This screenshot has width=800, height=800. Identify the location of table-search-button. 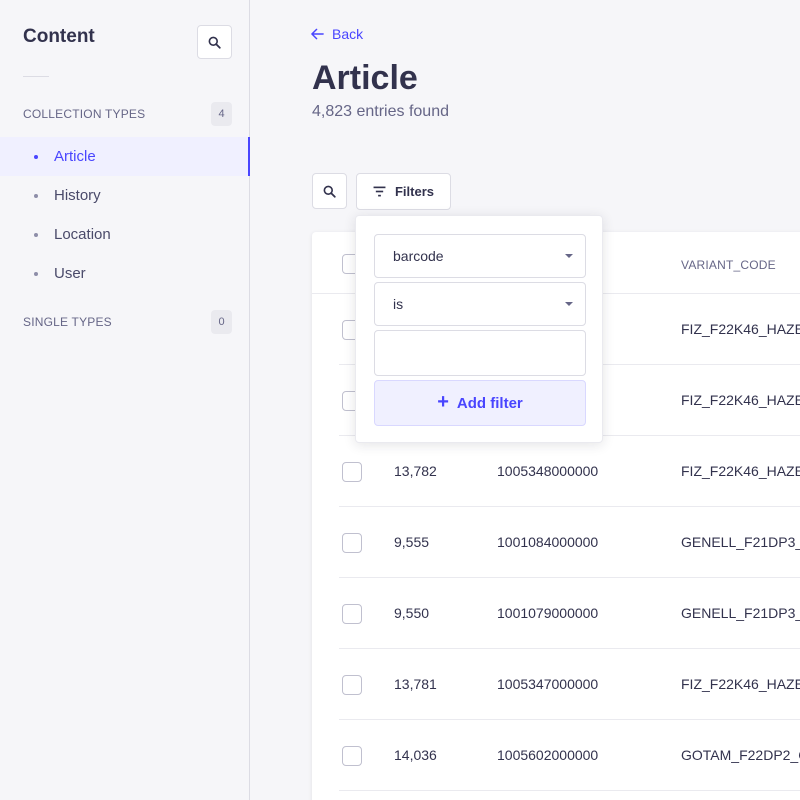
(329, 191).